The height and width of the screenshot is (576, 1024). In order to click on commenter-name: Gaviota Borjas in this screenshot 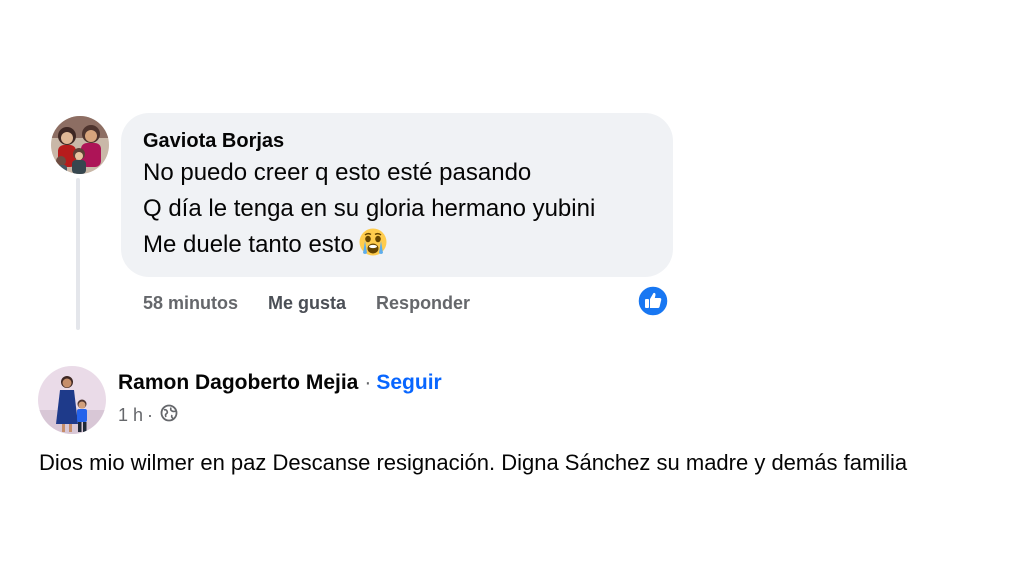, I will do `click(408, 141)`.